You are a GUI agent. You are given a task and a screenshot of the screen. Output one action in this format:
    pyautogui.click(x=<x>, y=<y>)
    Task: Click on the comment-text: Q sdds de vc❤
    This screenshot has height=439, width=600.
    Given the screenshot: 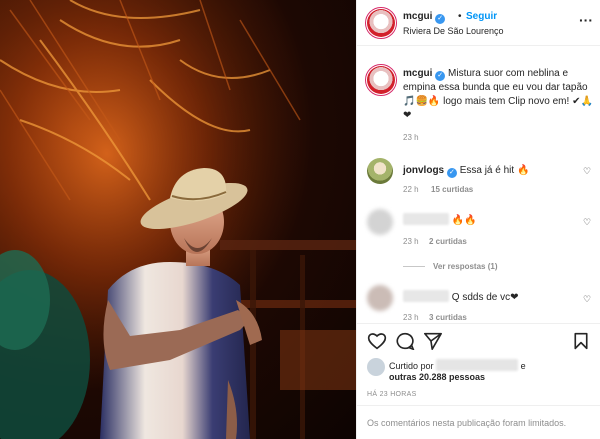 What is the action you would take?
    pyautogui.click(x=485, y=297)
    